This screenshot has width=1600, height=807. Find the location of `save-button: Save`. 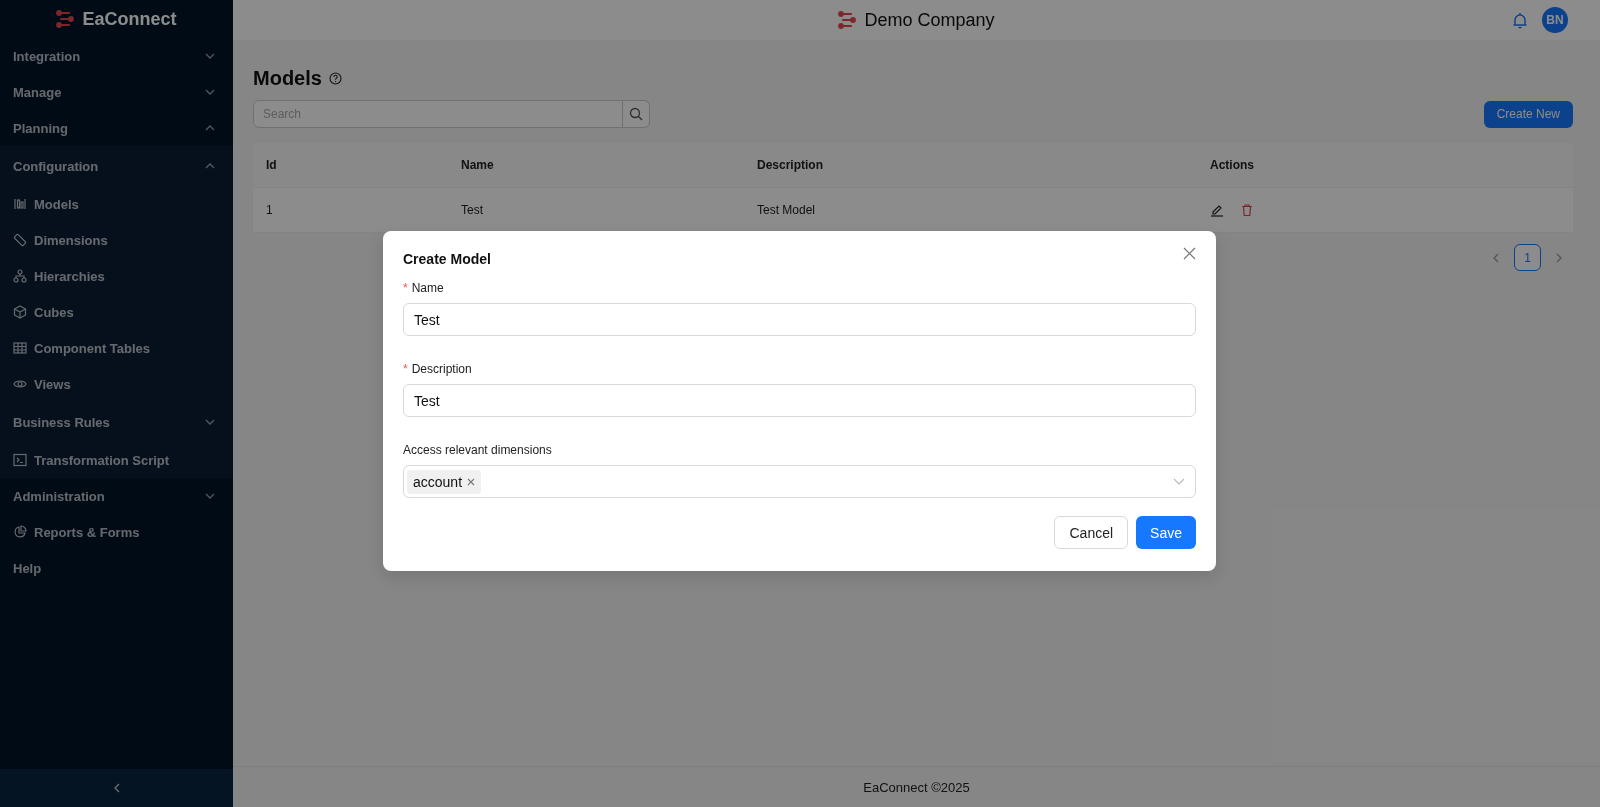

save-button: Save is located at coordinates (1166, 532).